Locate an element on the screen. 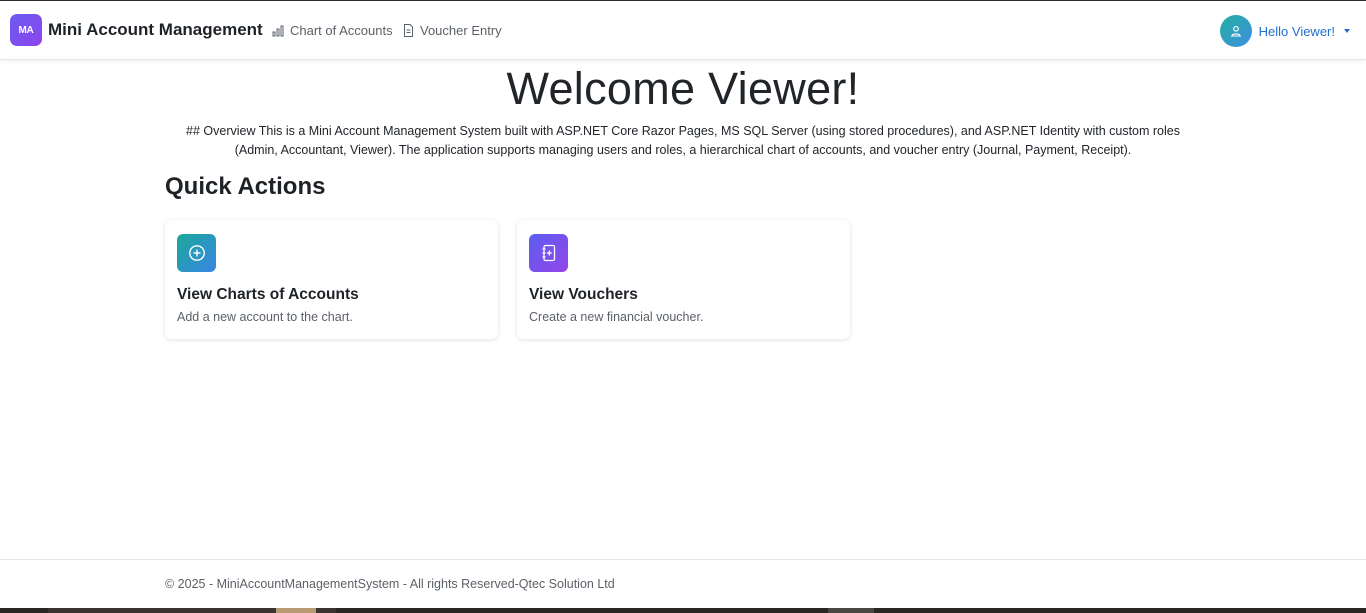  nav-voucher-entry: Voucher Entry is located at coordinates (452, 30).